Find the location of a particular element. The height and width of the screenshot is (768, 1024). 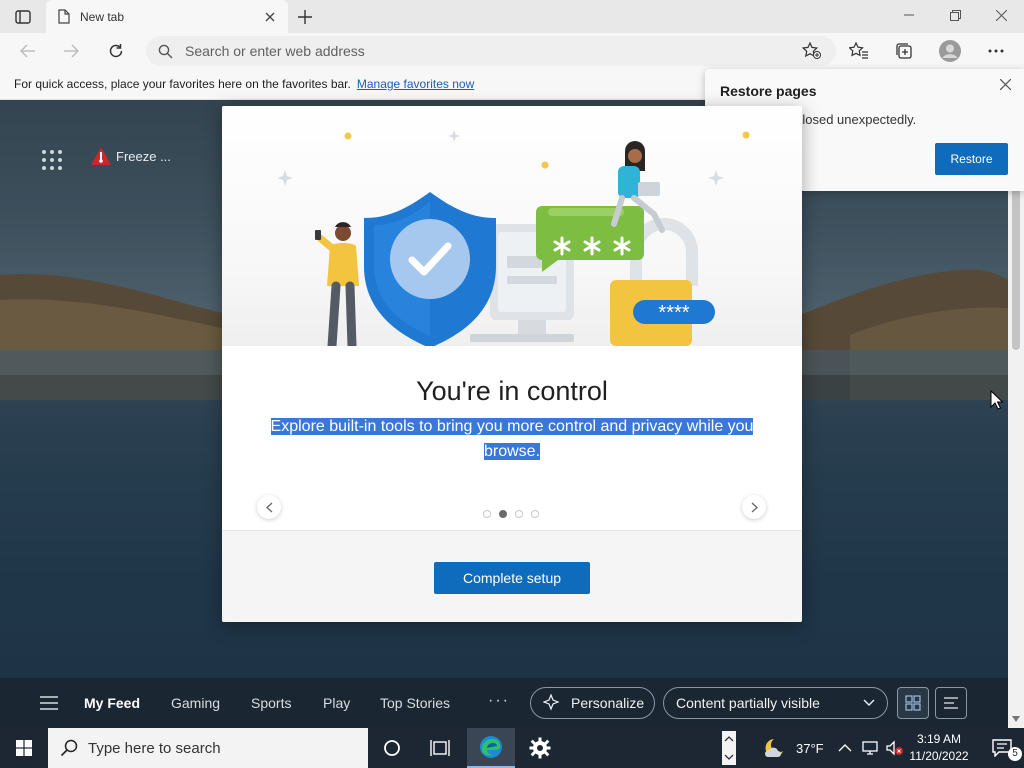

restore-button: Restore is located at coordinates (971, 159).